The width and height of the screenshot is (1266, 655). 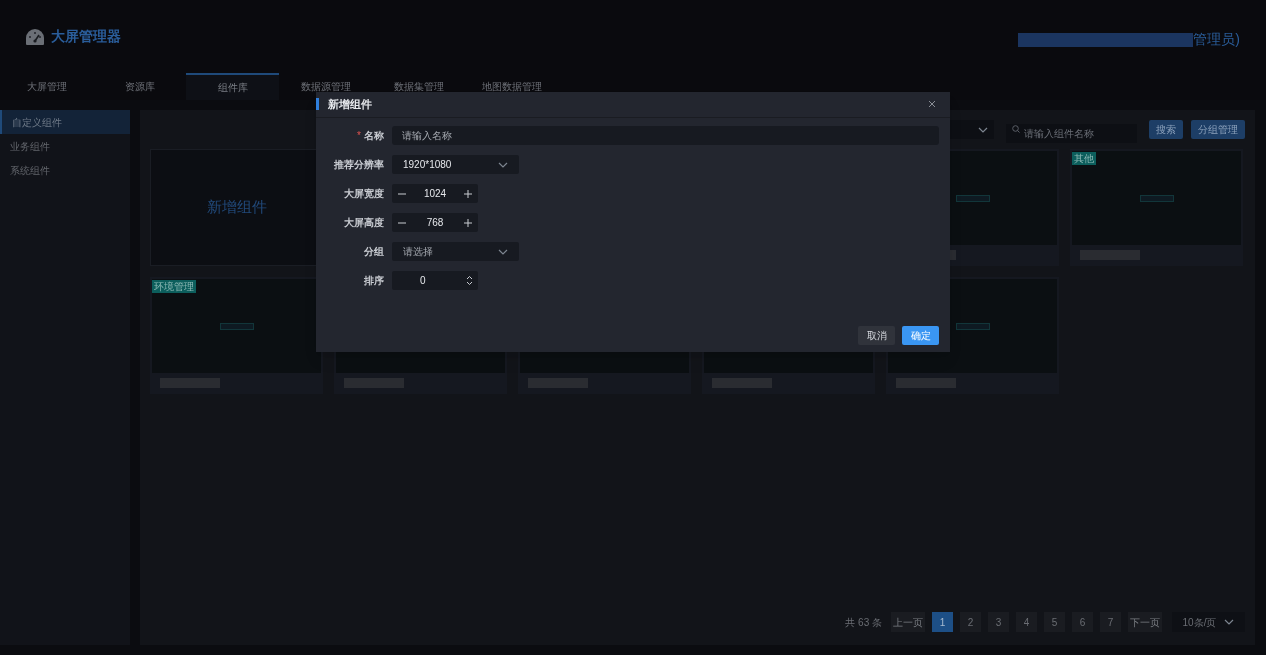 I want to click on search-icon, so click(x=1016, y=129).